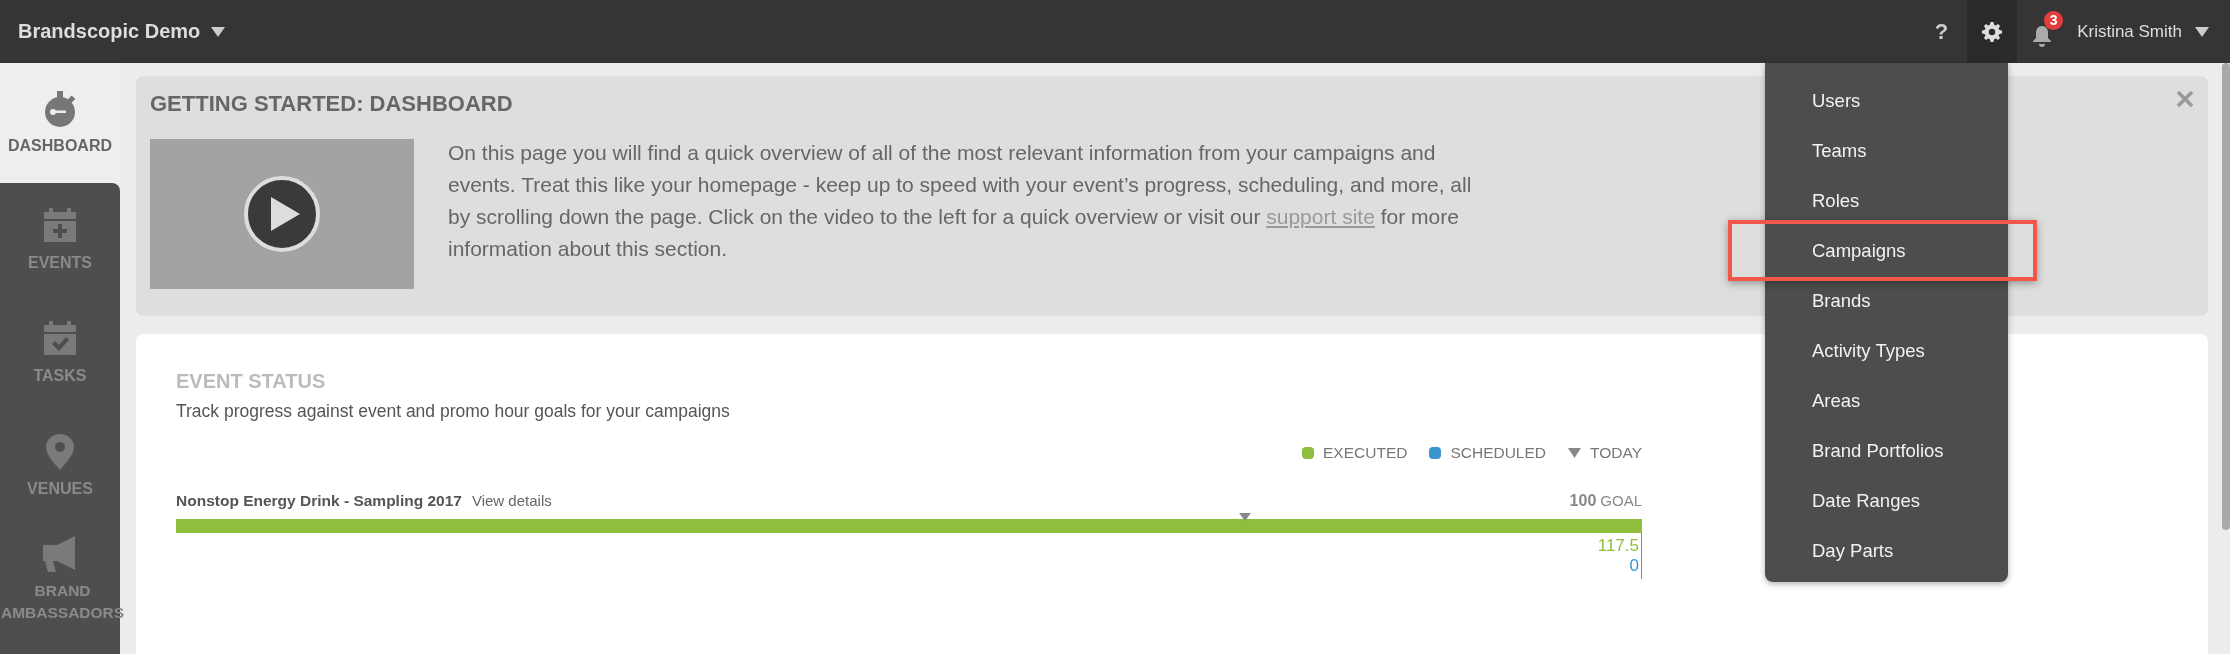 The image size is (2230, 654). I want to click on notification-badge: 3, so click(2054, 20).